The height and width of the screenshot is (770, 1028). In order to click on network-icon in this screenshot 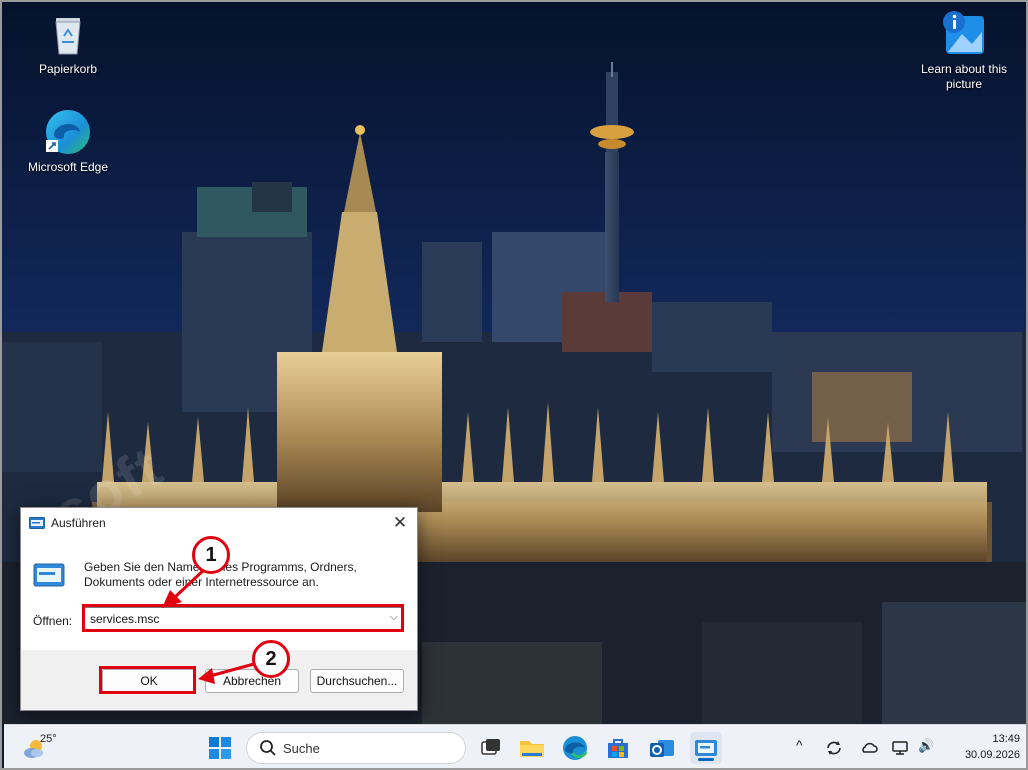, I will do `click(900, 748)`.